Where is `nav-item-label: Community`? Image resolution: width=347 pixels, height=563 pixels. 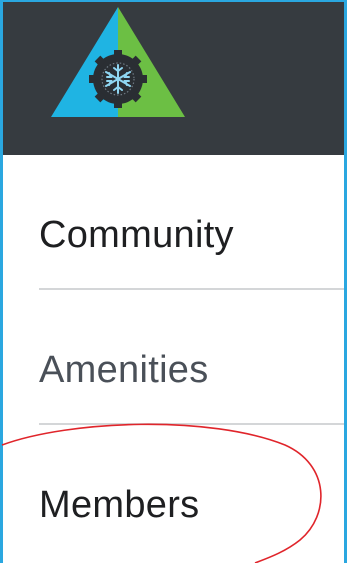 nav-item-label: Community is located at coordinates (136, 235).